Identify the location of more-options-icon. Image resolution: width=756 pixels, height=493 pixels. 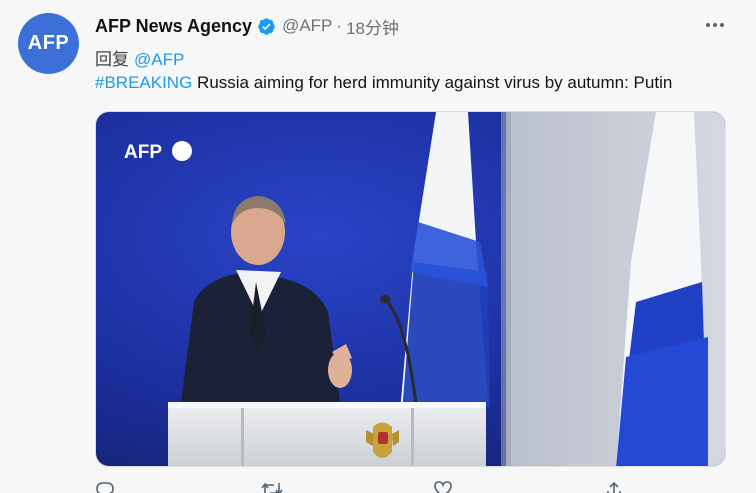
(715, 25).